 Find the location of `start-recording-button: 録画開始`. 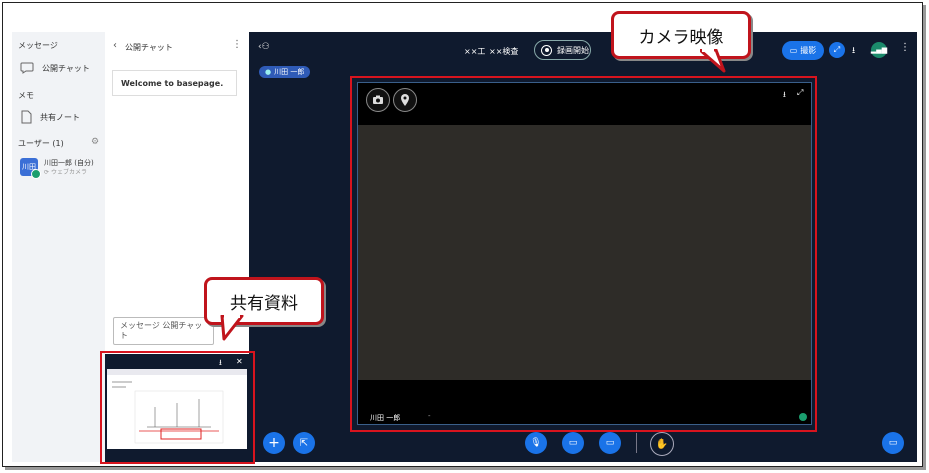

start-recording-button: 録画開始 is located at coordinates (562, 50).